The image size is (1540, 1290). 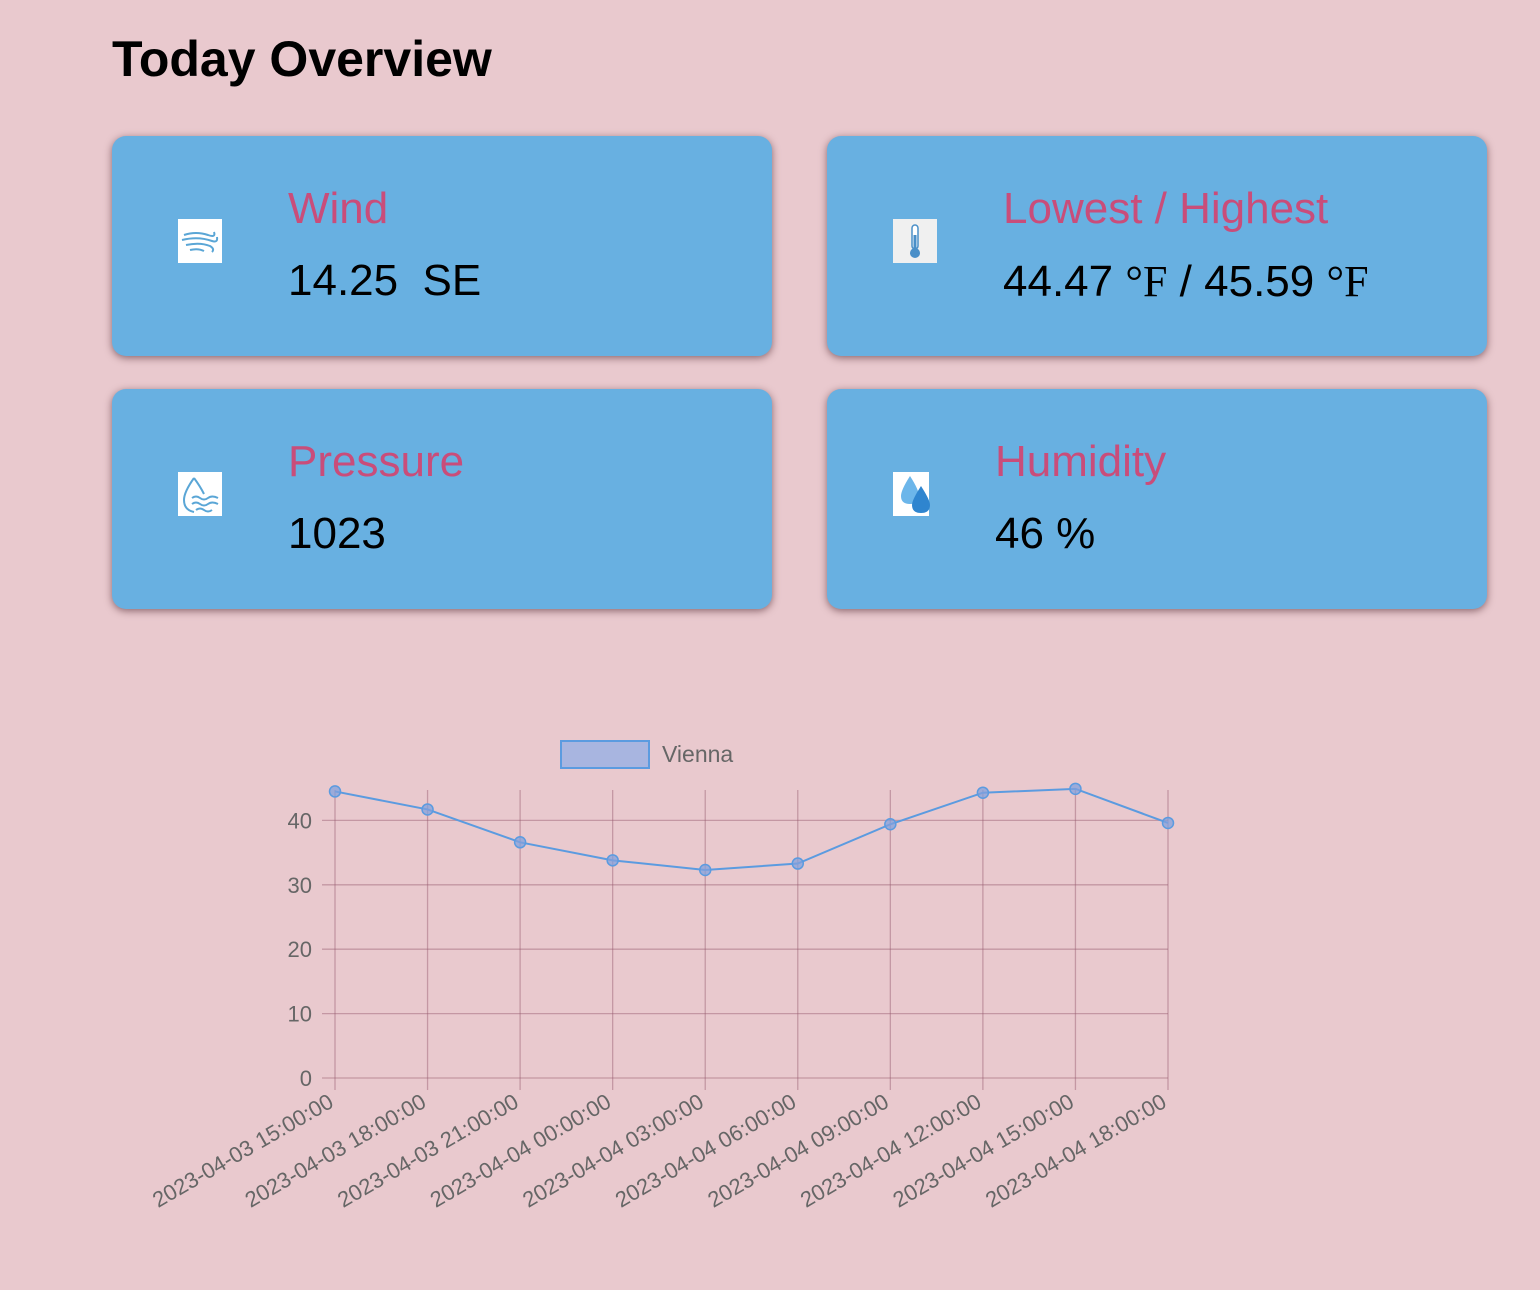 What do you see at coordinates (605, 754) in the screenshot?
I see `legend-swatch` at bounding box center [605, 754].